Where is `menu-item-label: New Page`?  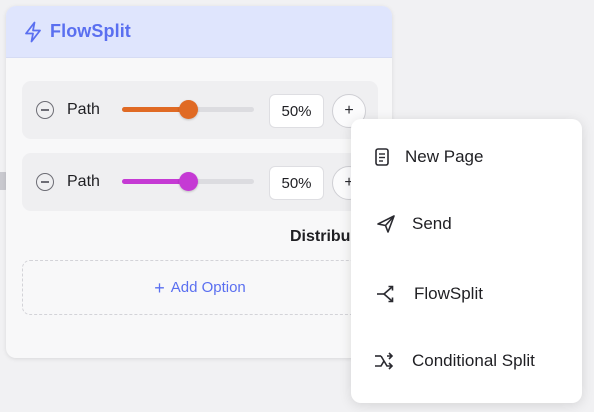 menu-item-label: New Page is located at coordinates (444, 156).